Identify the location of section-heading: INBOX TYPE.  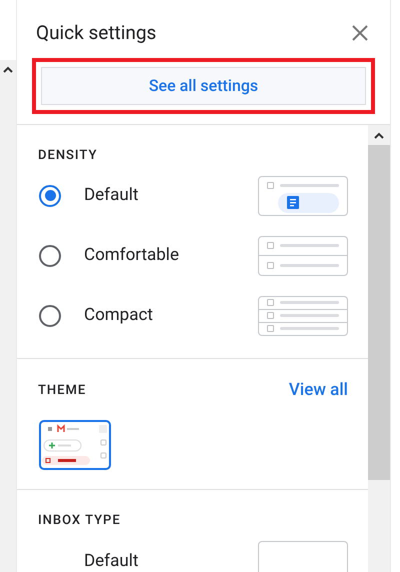
(79, 521).